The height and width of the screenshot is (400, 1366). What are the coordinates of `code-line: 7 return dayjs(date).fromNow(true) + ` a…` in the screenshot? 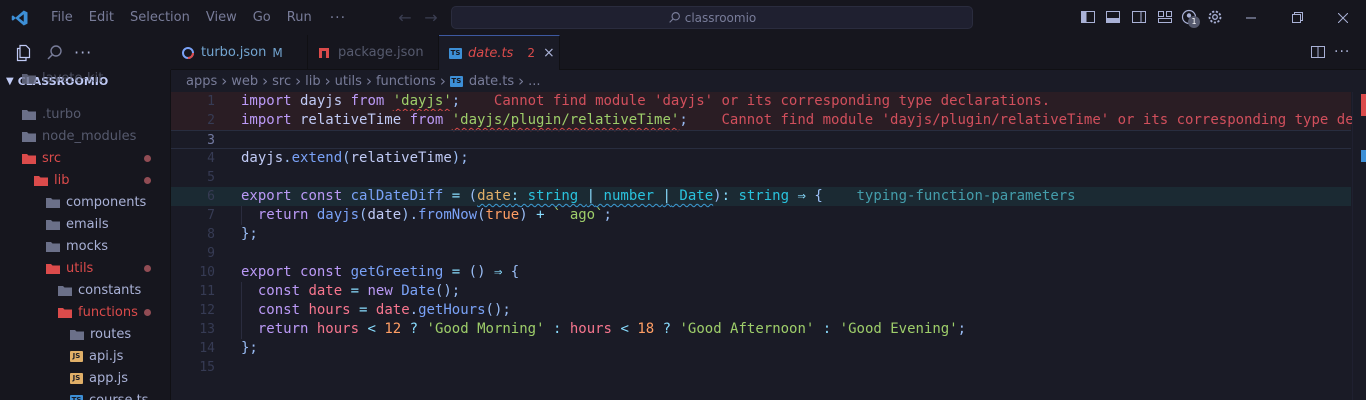 It's located at (761, 215).